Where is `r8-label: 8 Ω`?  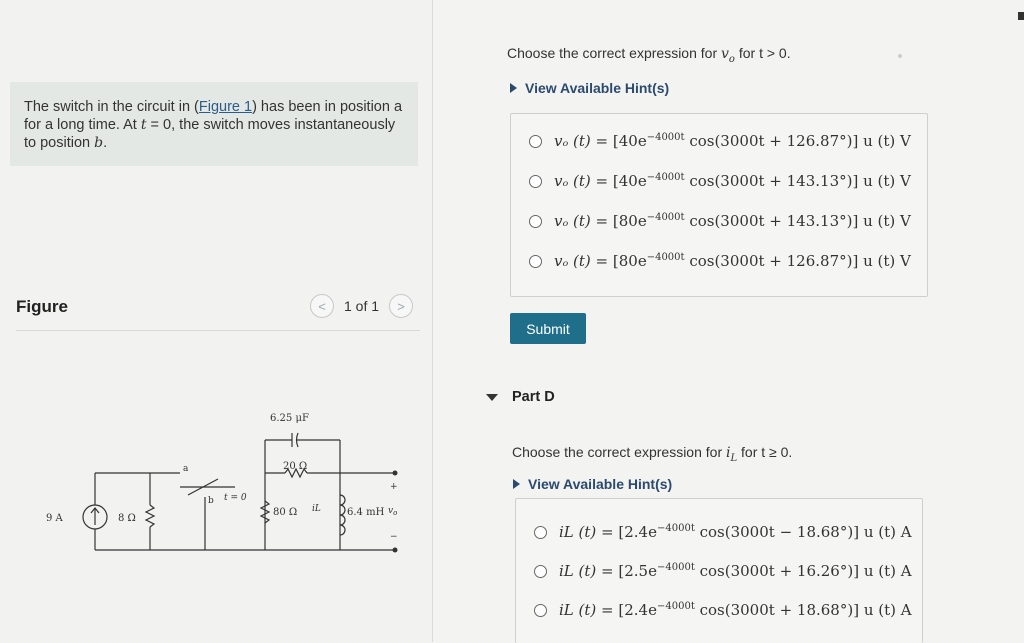 r8-label: 8 Ω is located at coordinates (127, 518).